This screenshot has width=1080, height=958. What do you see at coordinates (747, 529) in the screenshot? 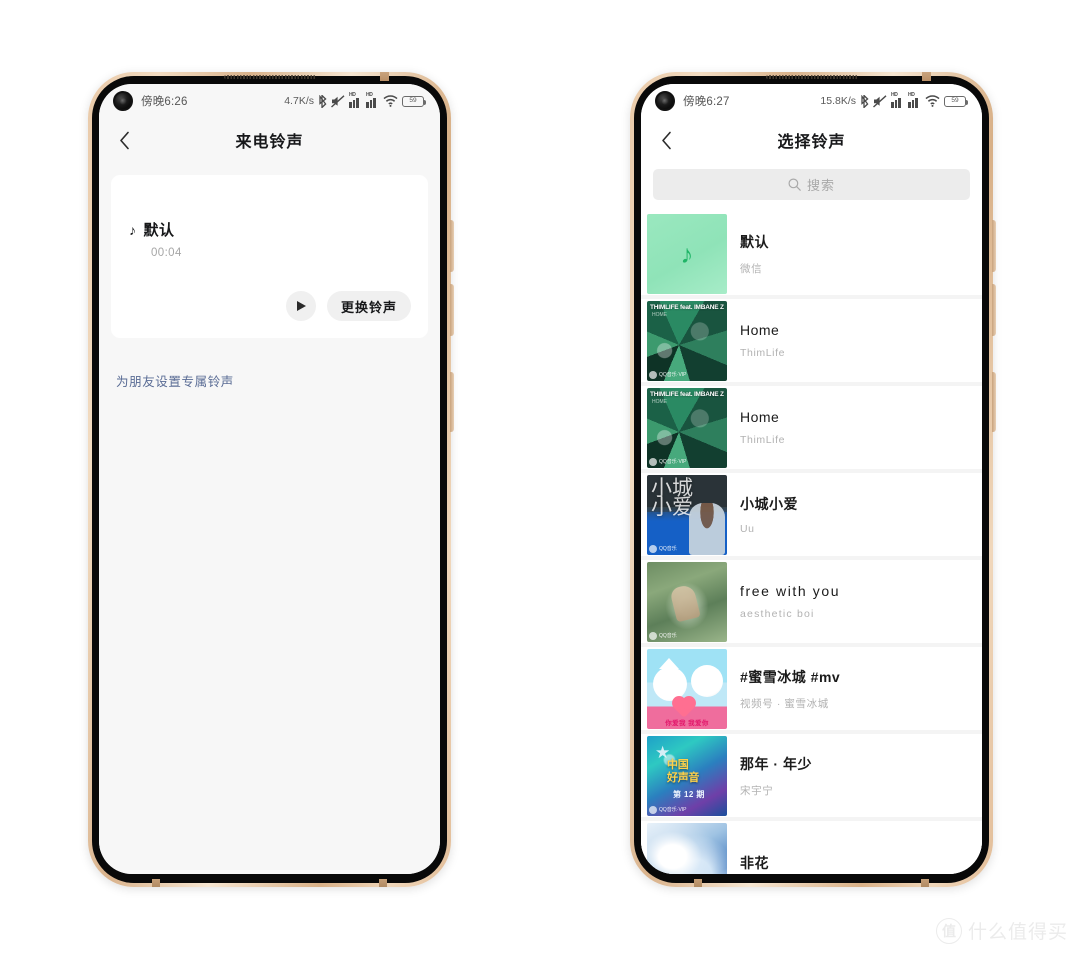
I see `song-artist: Uu` at bounding box center [747, 529].